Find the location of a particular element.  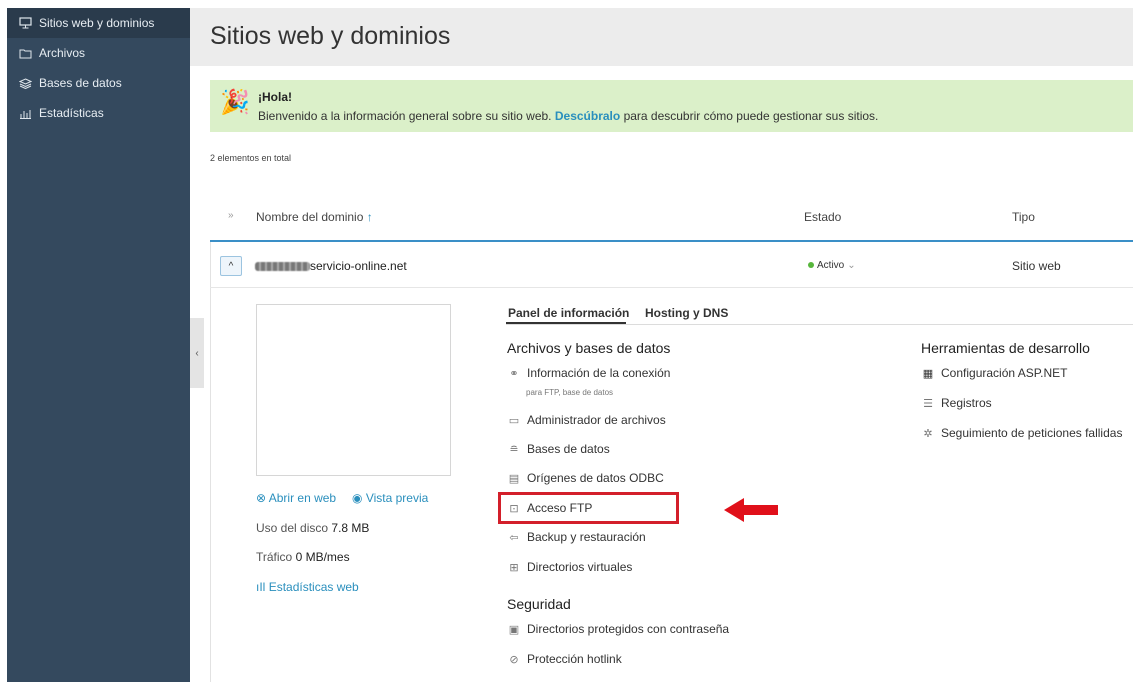

database-icon: ≘ is located at coordinates (514, 449).